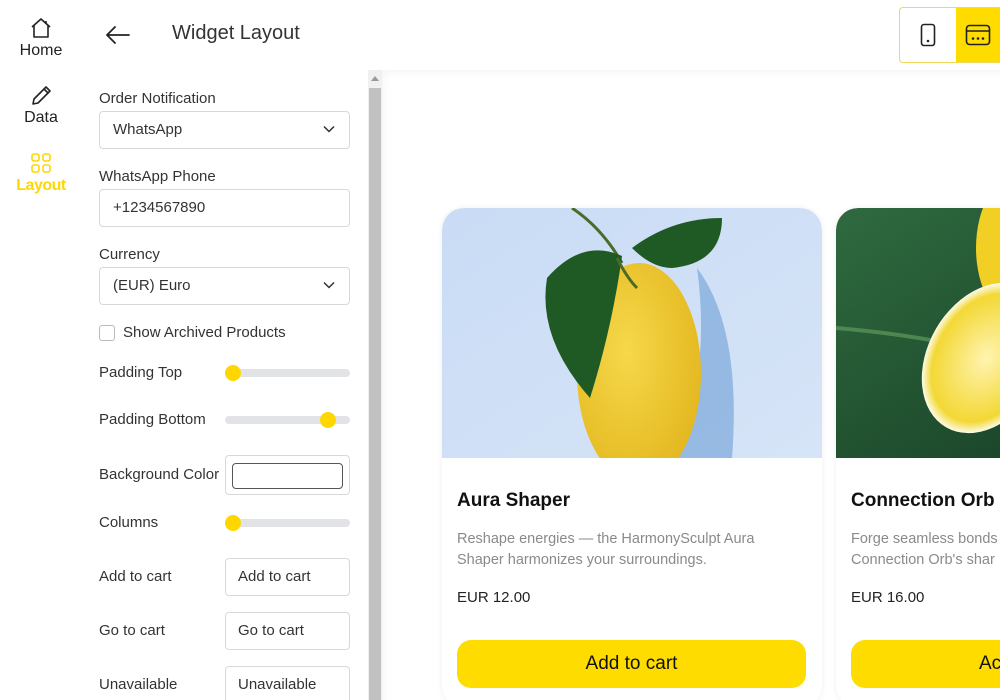  I want to click on nav-item-label: Home, so click(41, 50).